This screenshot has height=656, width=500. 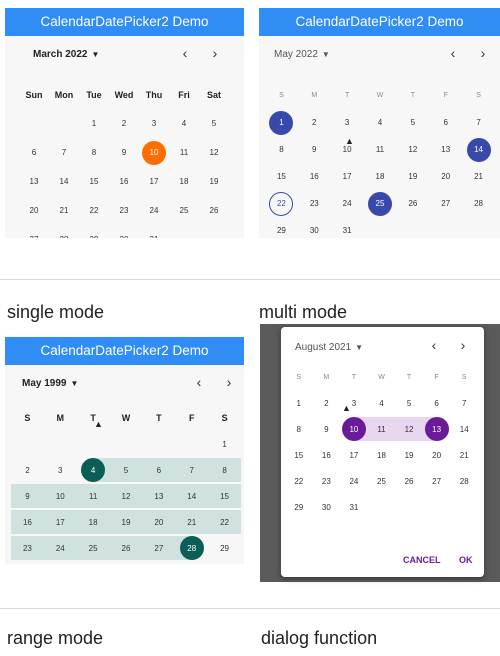 I want to click on ok-button: OK, so click(x=466, y=560).